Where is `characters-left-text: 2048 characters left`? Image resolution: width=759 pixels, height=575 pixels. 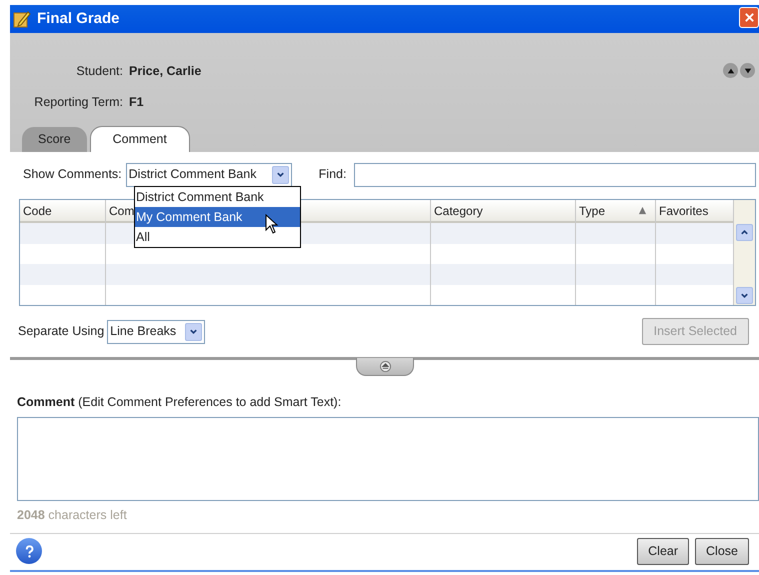 characters-left-text: 2048 characters left is located at coordinates (72, 515).